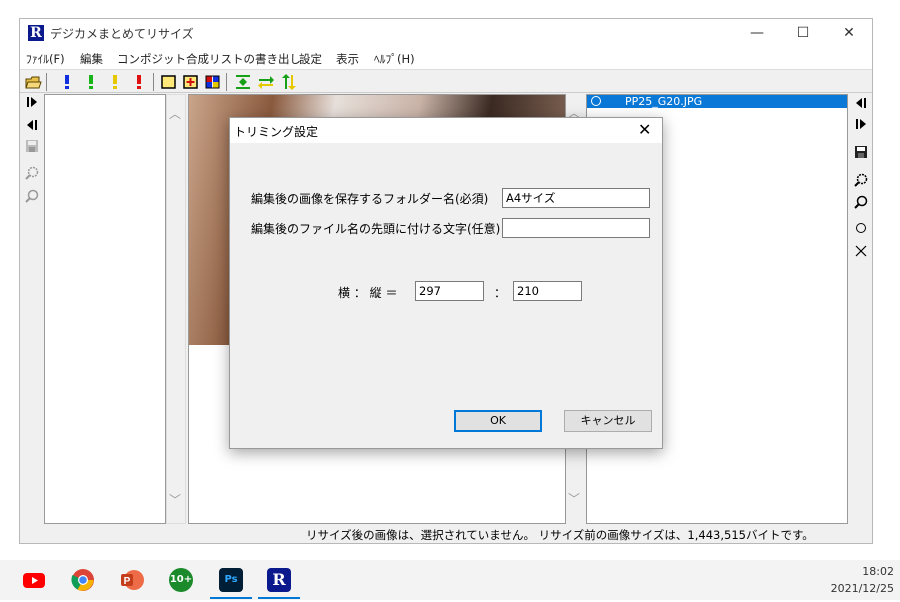  What do you see at coordinates (861, 309) in the screenshot?
I see `right-tool-strip` at bounding box center [861, 309].